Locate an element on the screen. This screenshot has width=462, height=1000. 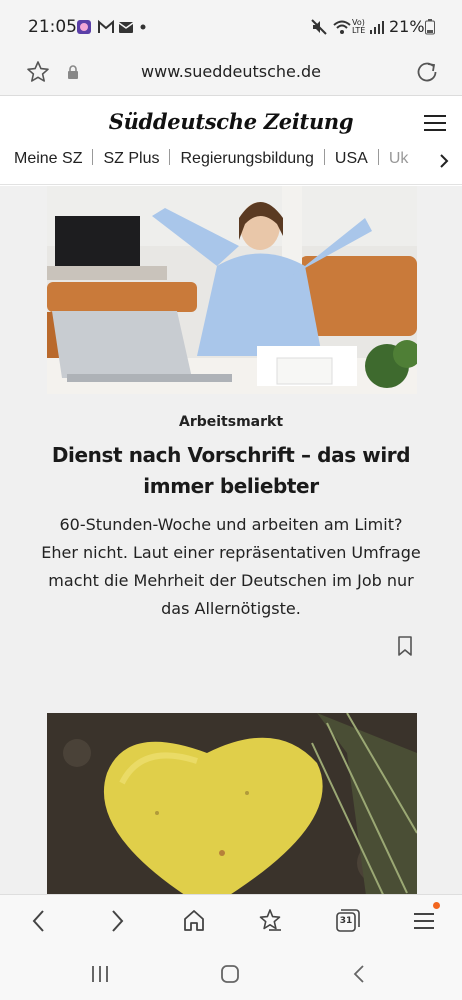
article-kicker: Arbeitsmarkt is located at coordinates (231, 422).